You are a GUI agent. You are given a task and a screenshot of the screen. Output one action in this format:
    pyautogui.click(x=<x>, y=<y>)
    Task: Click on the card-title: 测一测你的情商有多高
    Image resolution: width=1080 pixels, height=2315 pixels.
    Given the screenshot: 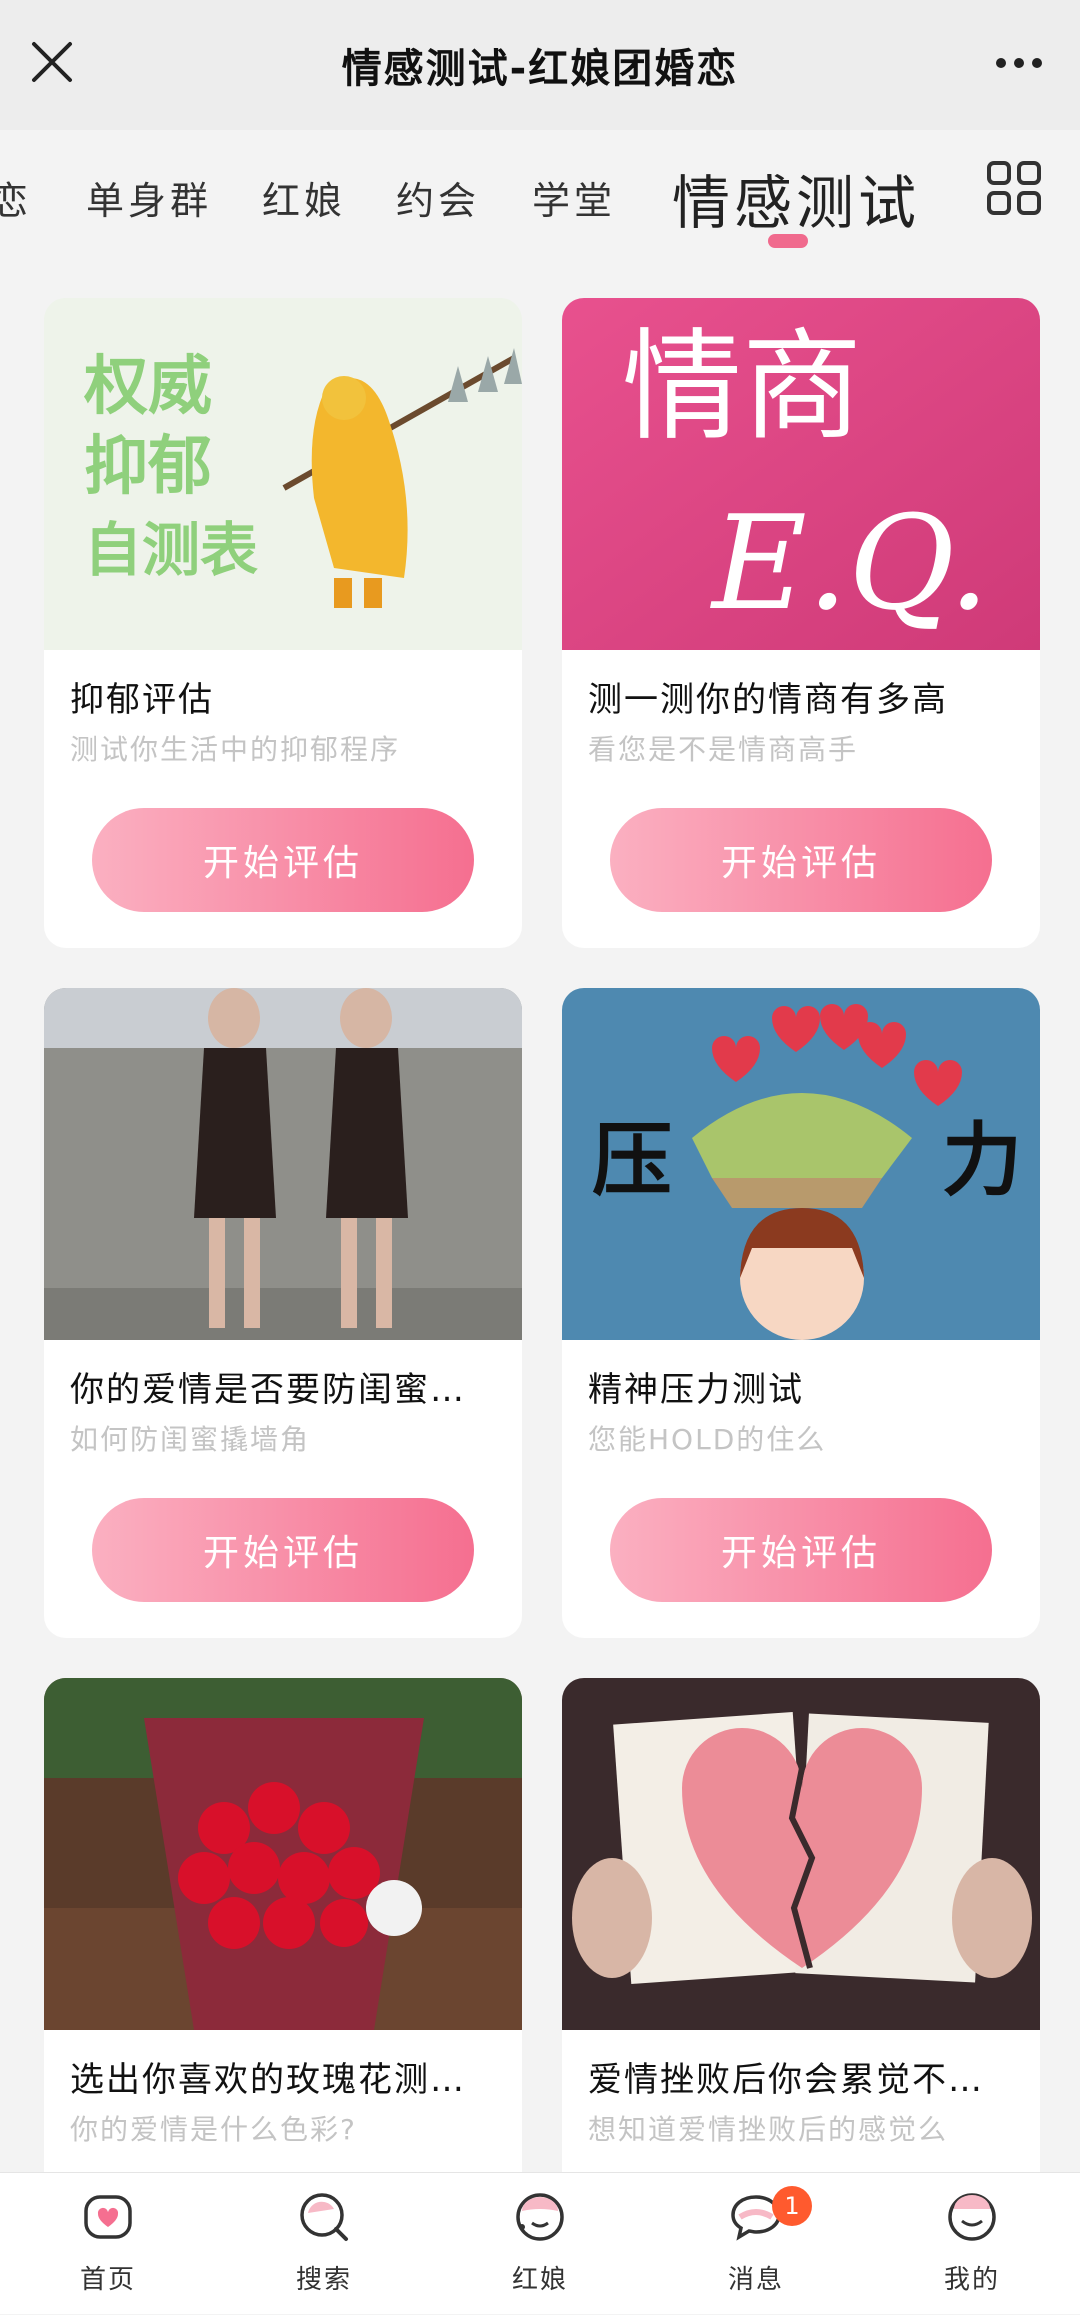 What is the action you would take?
    pyautogui.click(x=768, y=700)
    